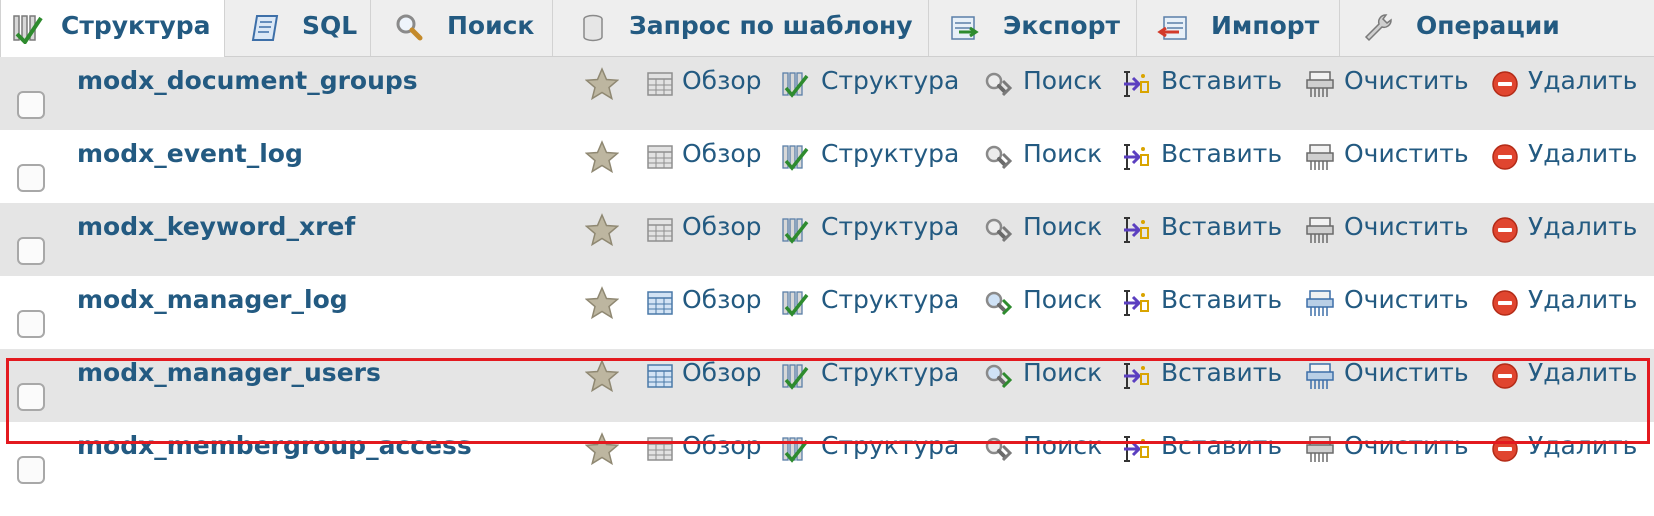 The width and height of the screenshot is (1654, 516). Describe the element at coordinates (274, 445) in the screenshot. I see `table-name-link: modx_membergroup_access` at that location.